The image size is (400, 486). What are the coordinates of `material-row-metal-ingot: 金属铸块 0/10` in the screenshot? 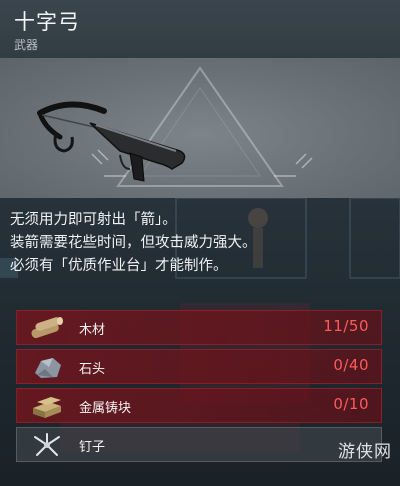 It's located at (199, 405).